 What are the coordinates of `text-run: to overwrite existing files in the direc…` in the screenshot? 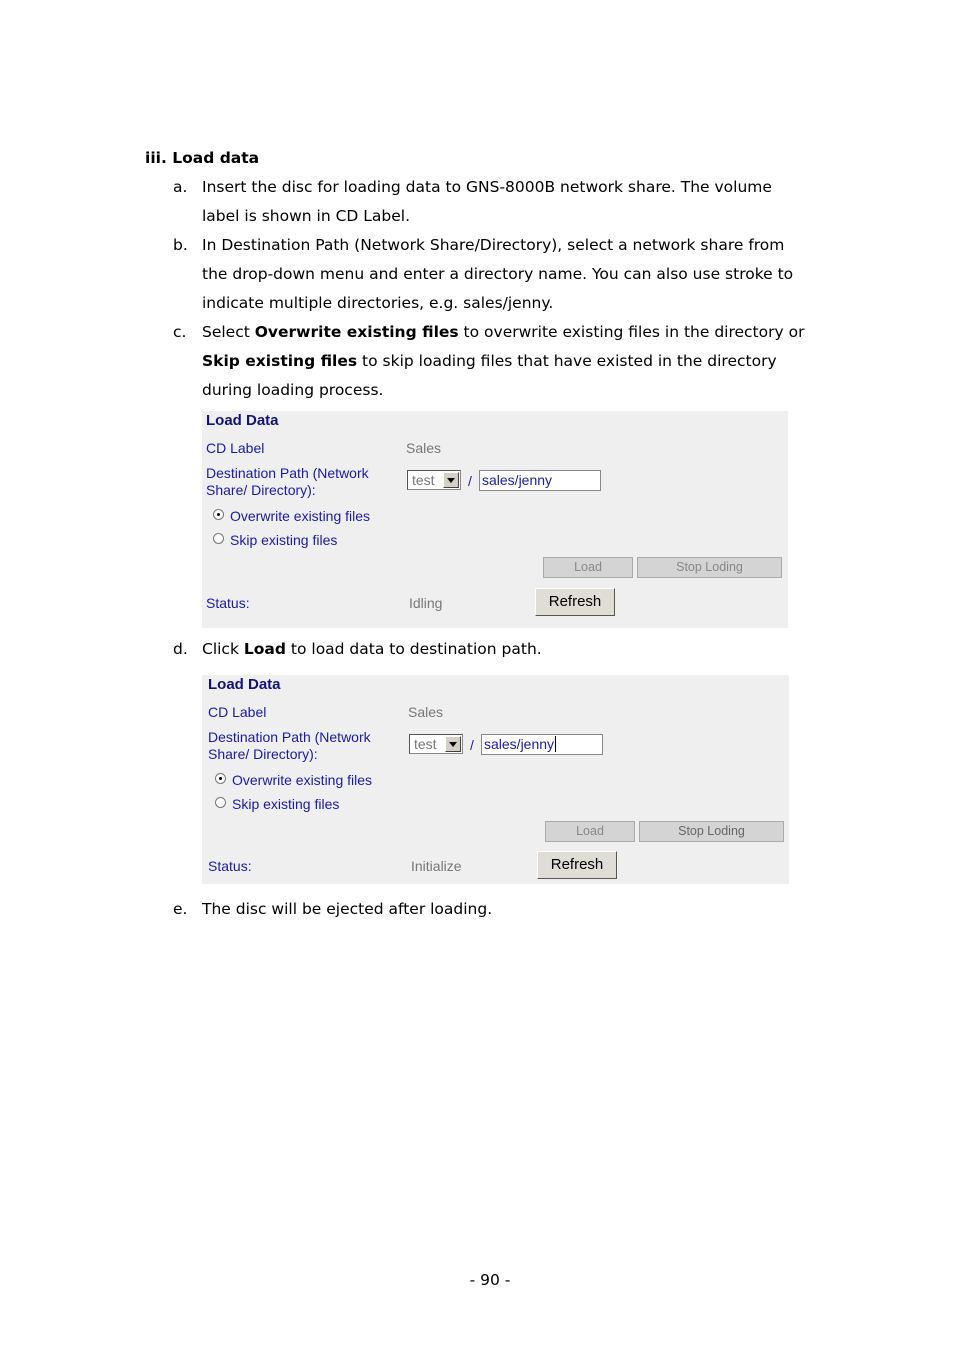 It's located at (631, 332).